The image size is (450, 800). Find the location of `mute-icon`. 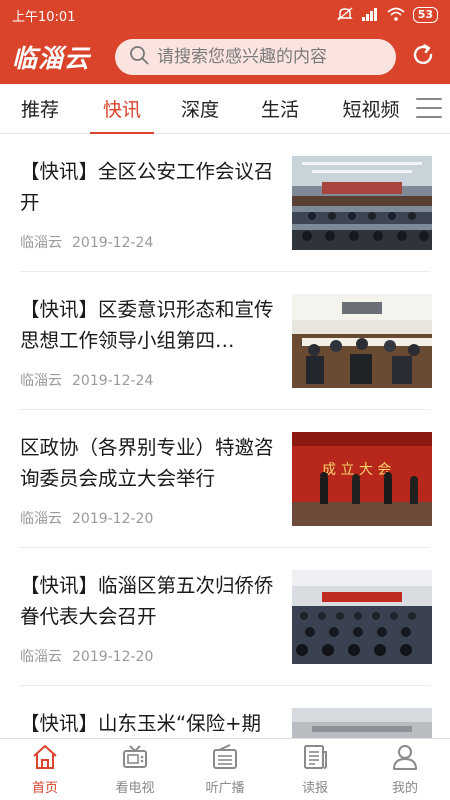

mute-icon is located at coordinates (344, 15).